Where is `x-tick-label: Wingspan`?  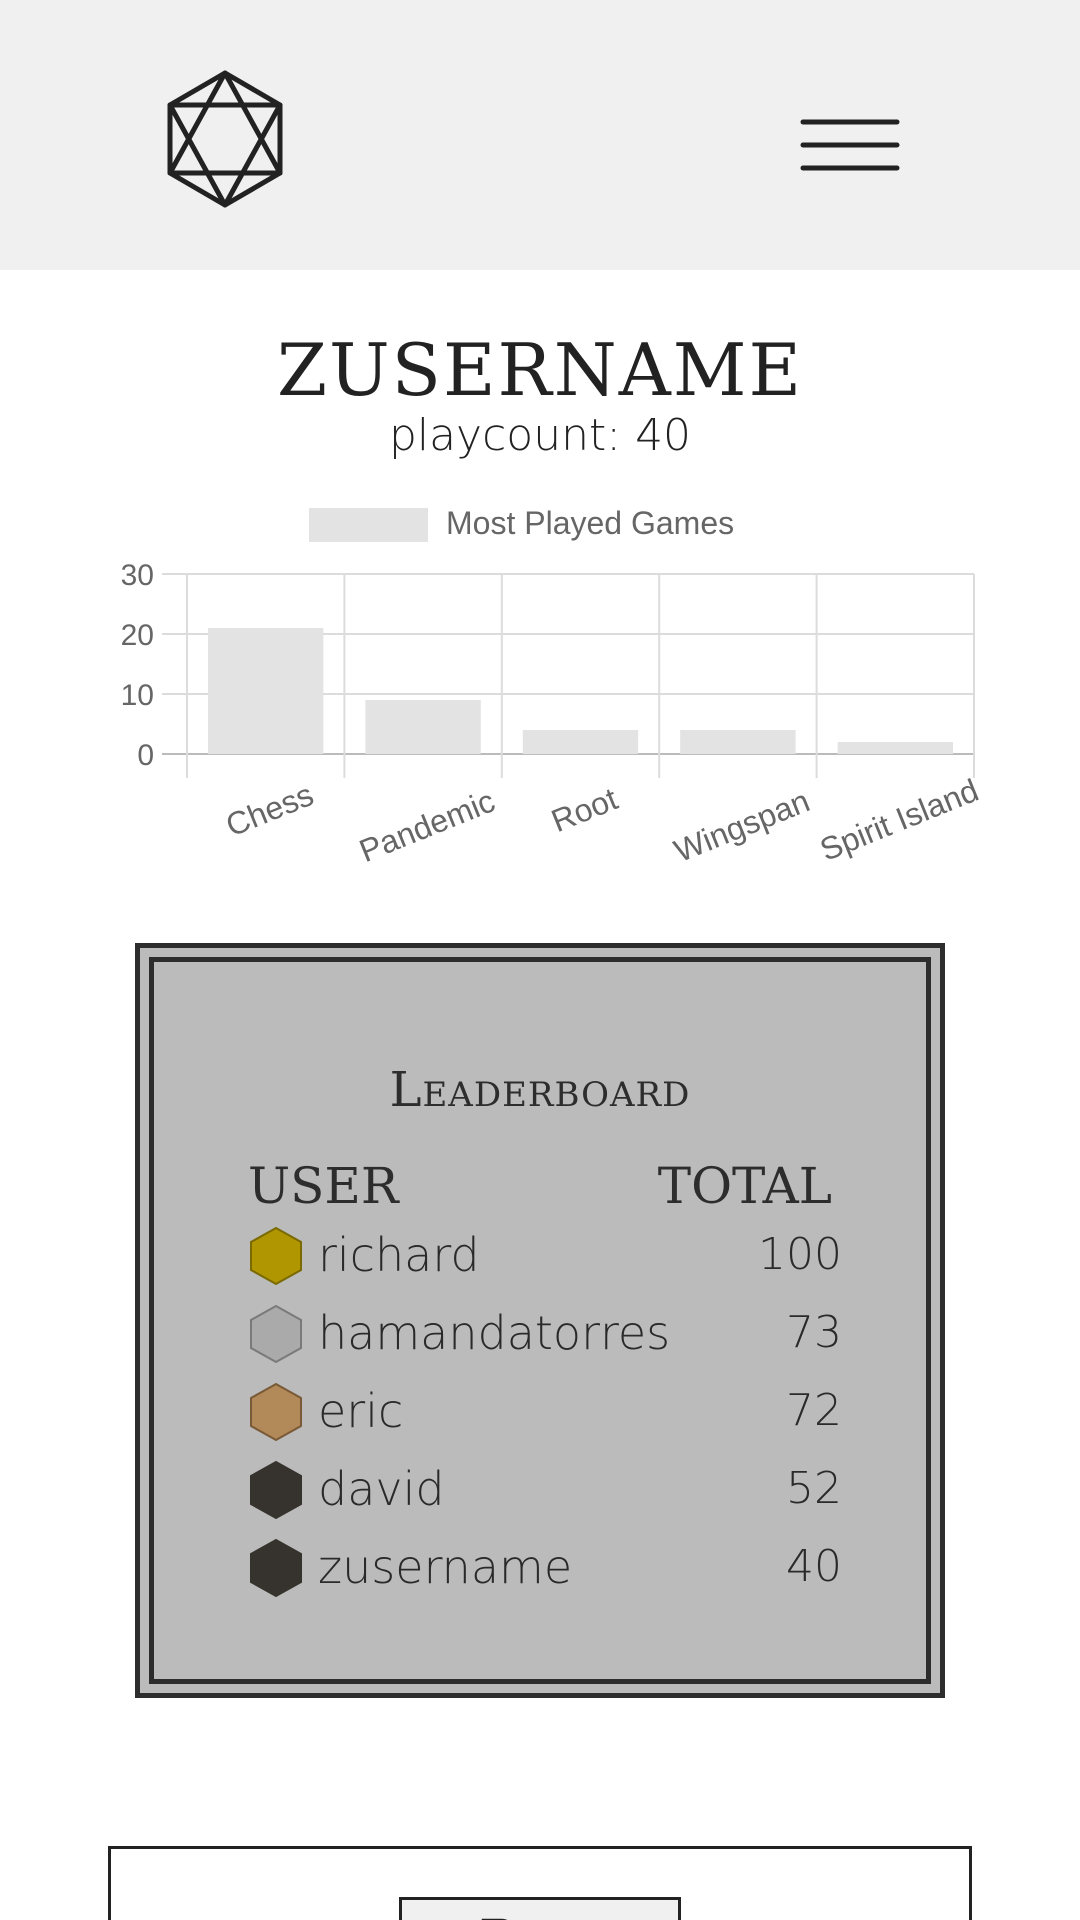
x-tick-label: Wingspan is located at coordinates (741, 825).